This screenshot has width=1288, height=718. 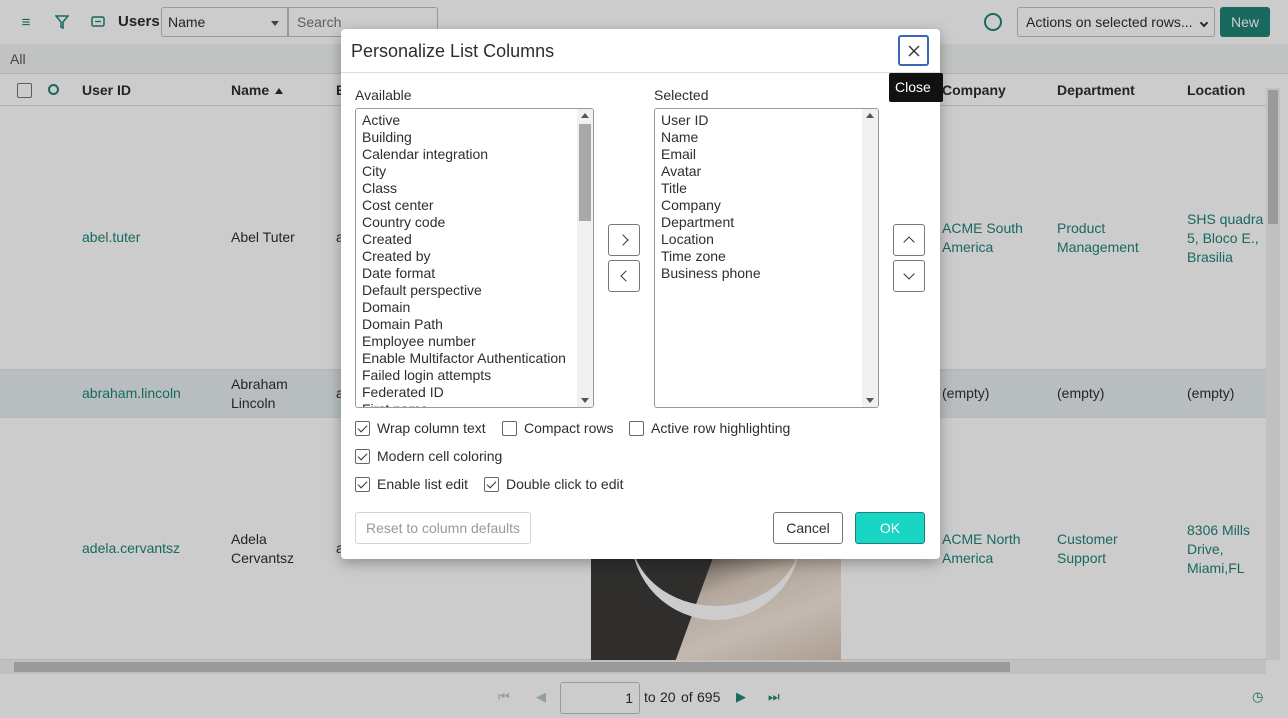 What do you see at coordinates (464, 239) in the screenshot?
I see `list-item: Created` at bounding box center [464, 239].